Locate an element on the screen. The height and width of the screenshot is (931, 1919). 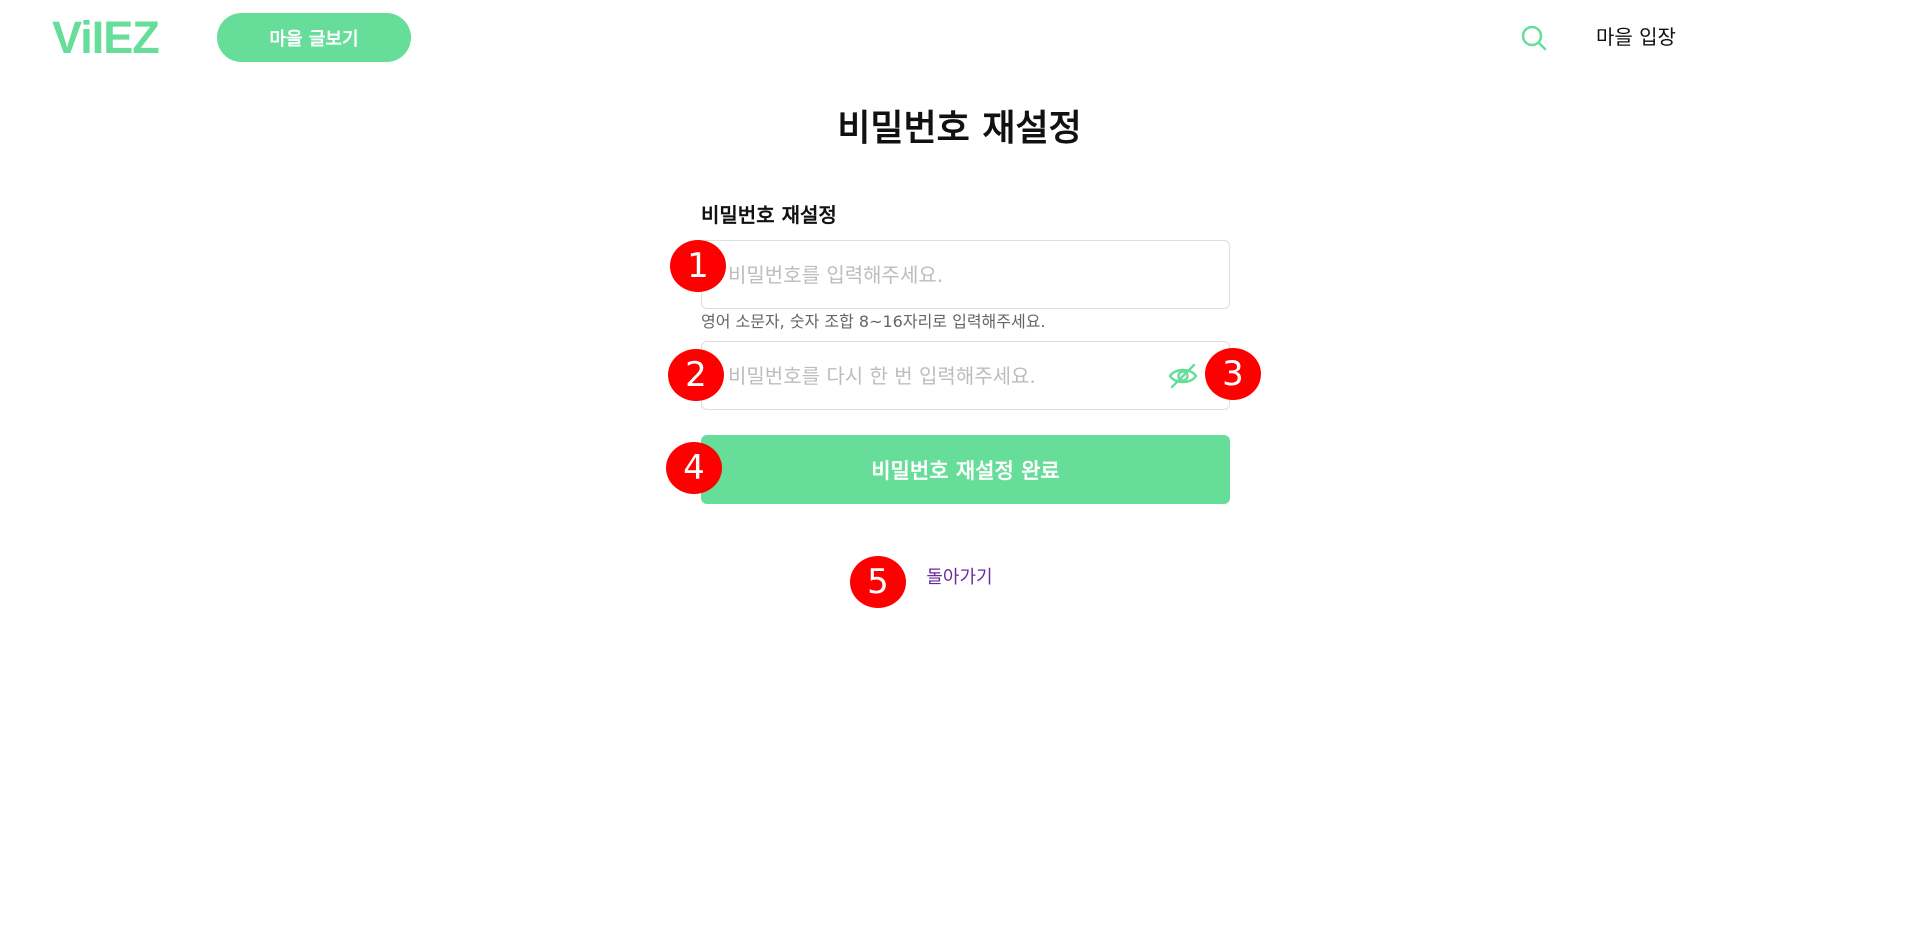
logo: ViIEZ is located at coordinates (106, 38).